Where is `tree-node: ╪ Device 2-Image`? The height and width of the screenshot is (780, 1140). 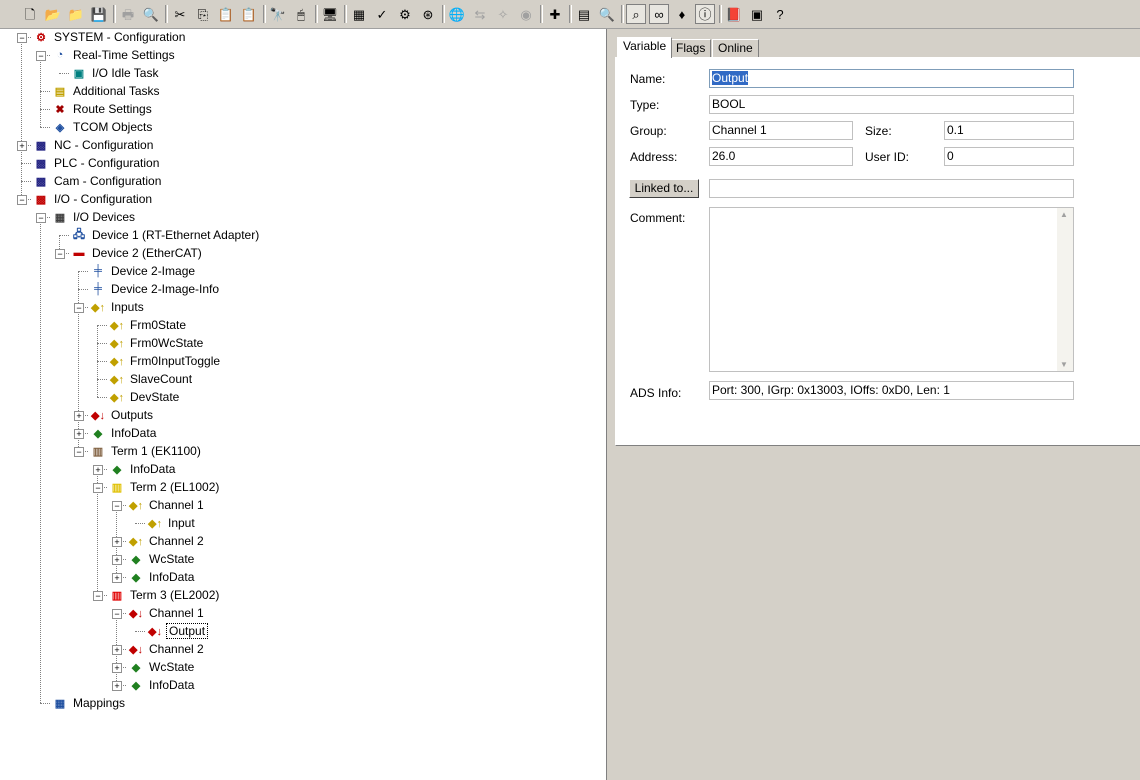
tree-node: ╪ Device 2-Image is located at coordinates (143, 271).